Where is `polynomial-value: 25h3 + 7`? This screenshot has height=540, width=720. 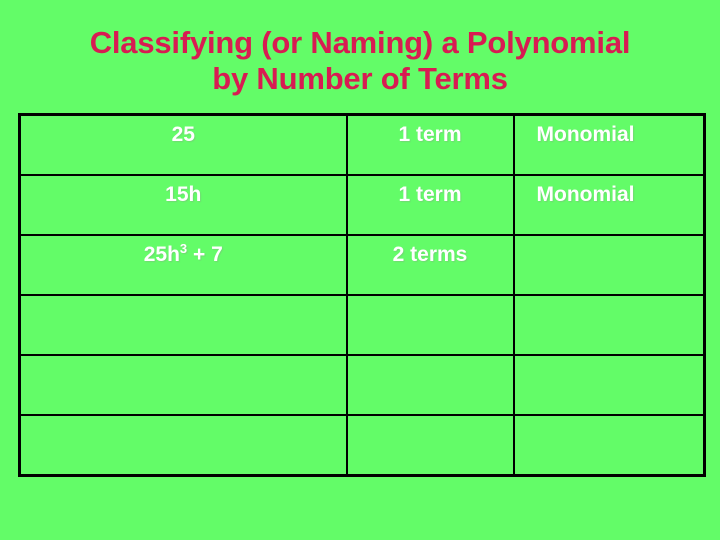
polynomial-value: 25h3 + 7 is located at coordinates (183, 253).